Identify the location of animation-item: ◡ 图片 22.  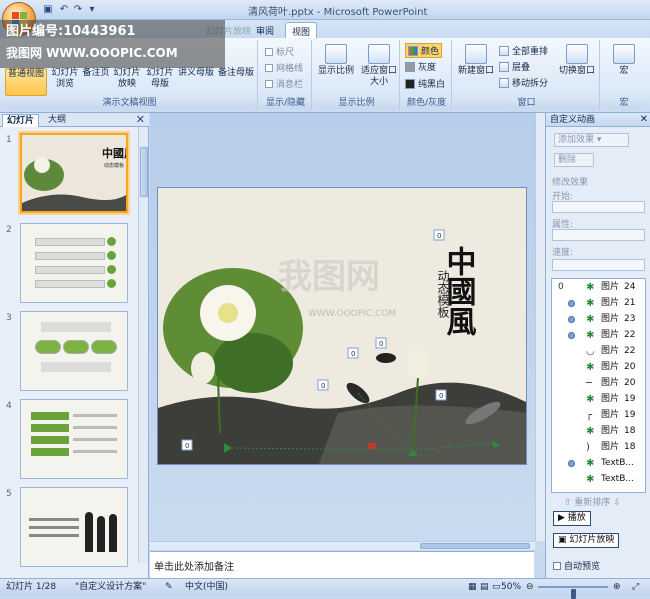
(598, 351).